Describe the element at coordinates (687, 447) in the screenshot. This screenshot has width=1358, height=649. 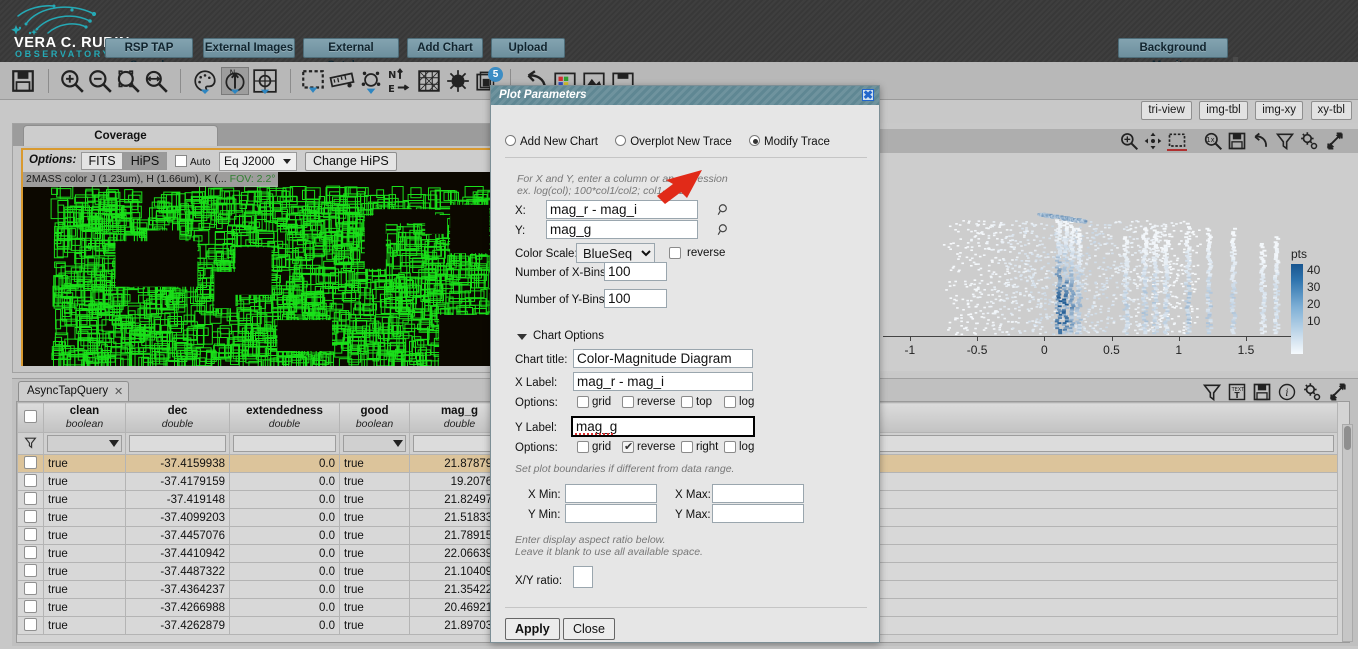
I see `y-option-right-checkbox` at that location.